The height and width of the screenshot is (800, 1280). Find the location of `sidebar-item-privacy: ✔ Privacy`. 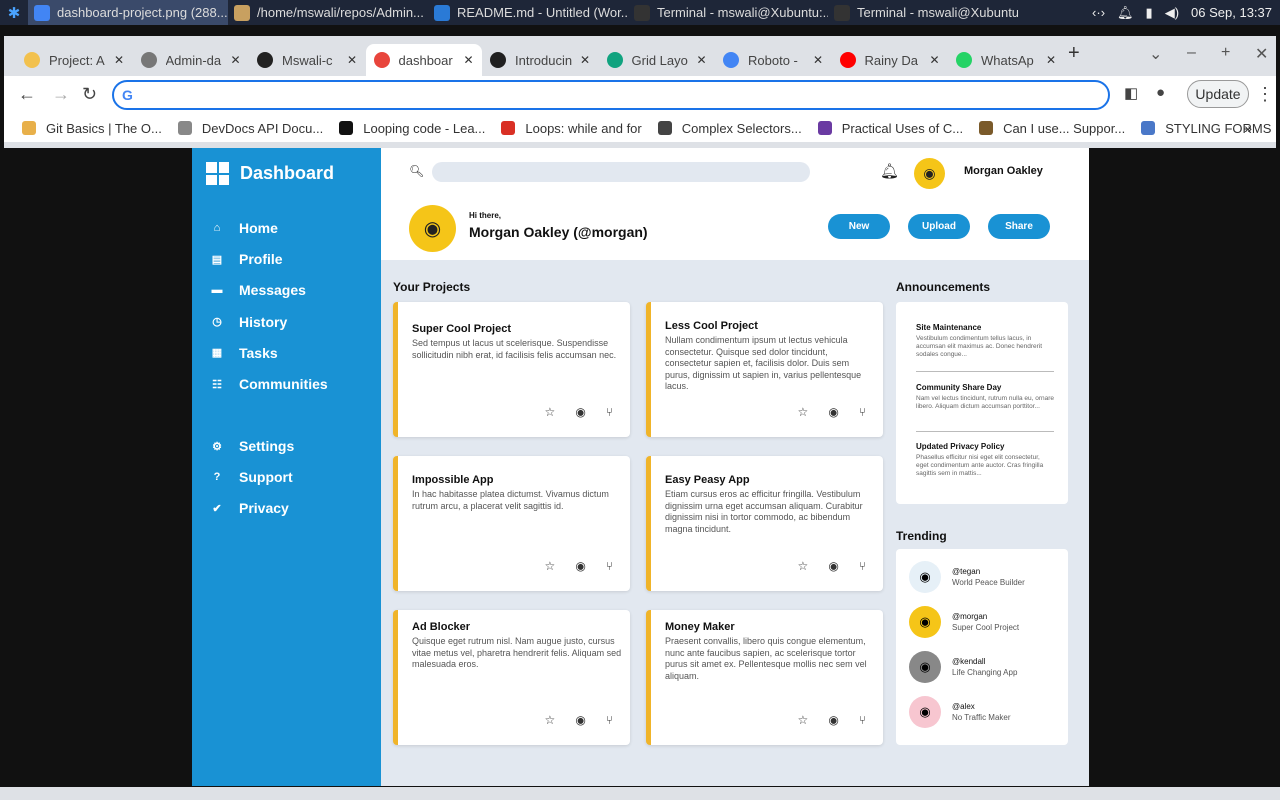

sidebar-item-privacy: ✔ Privacy is located at coordinates (295, 508).